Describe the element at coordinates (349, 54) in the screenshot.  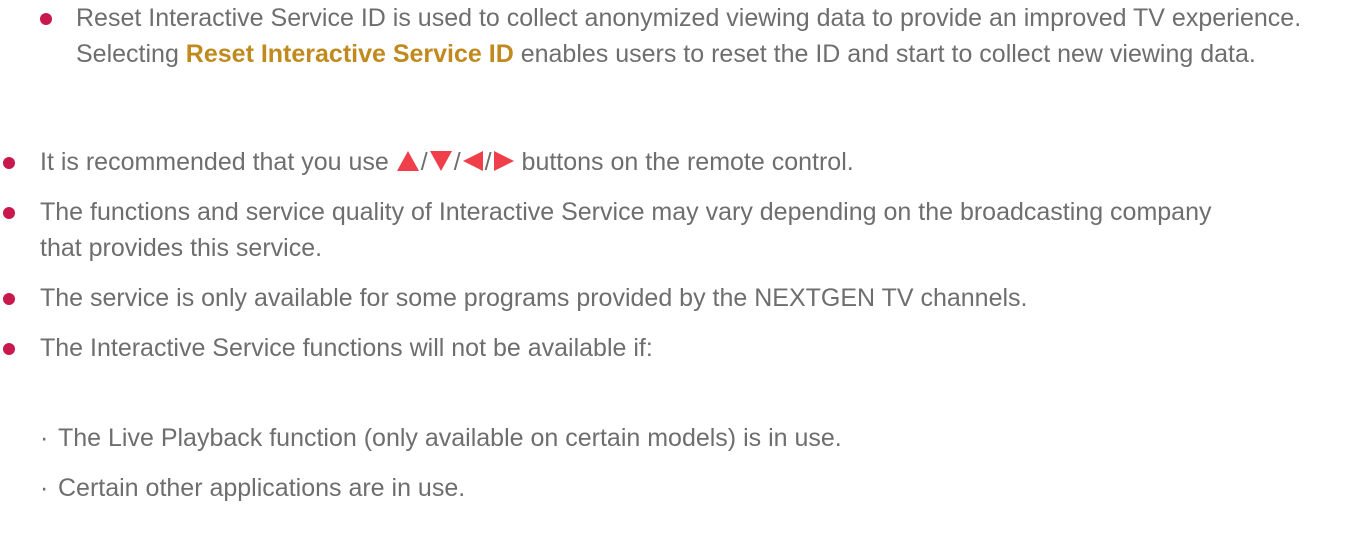
I see `reset-id-highlight: Reset Interactive Service ID` at that location.